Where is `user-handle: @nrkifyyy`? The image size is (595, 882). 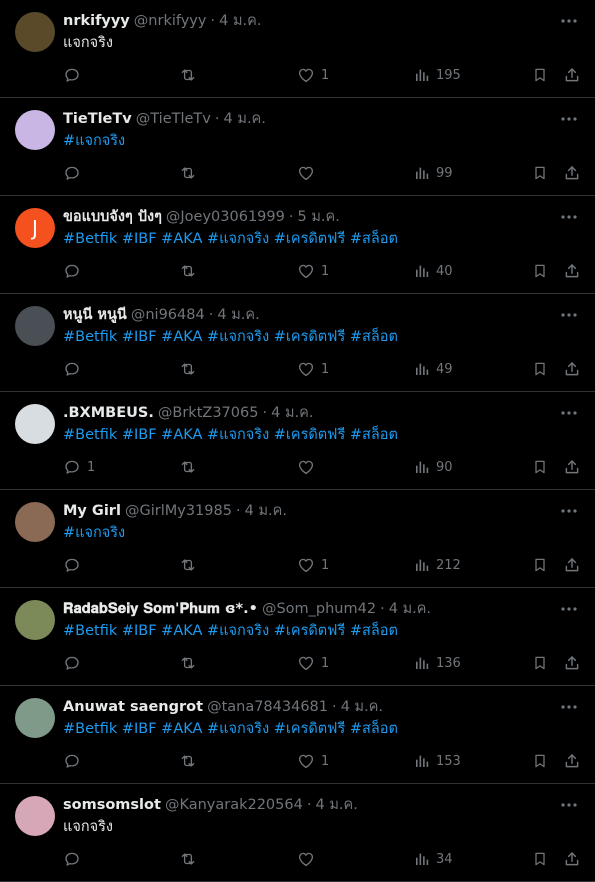 user-handle: @nrkifyyy is located at coordinates (170, 21).